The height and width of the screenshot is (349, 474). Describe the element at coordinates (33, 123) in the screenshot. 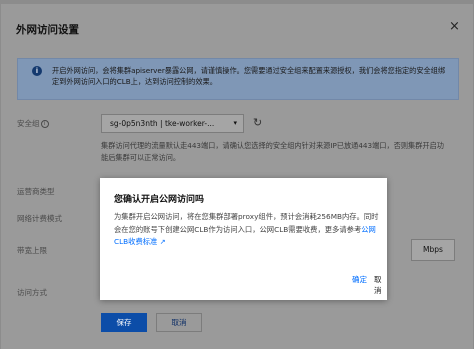

I see `security-group-label: 安全组 i` at that location.